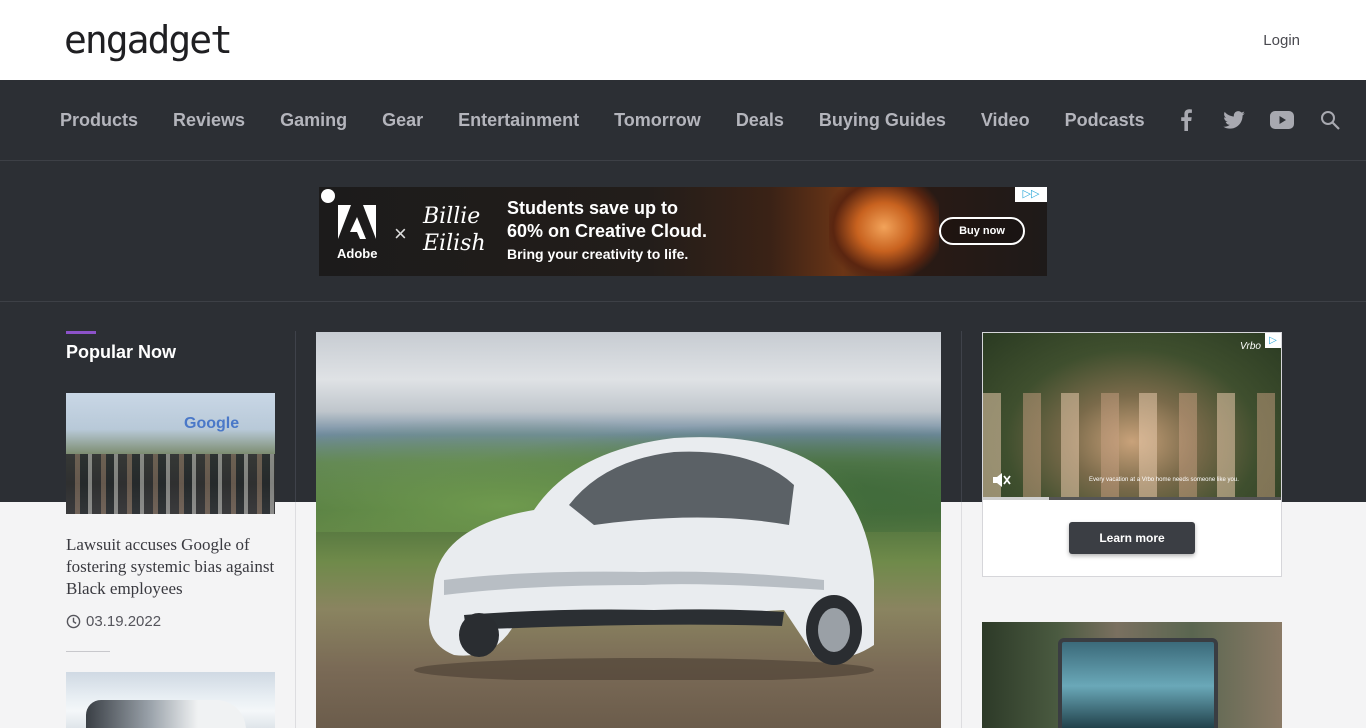  What do you see at coordinates (454, 230) in the screenshot?
I see `billie-eilish-wordmark: Billie Eilish` at bounding box center [454, 230].